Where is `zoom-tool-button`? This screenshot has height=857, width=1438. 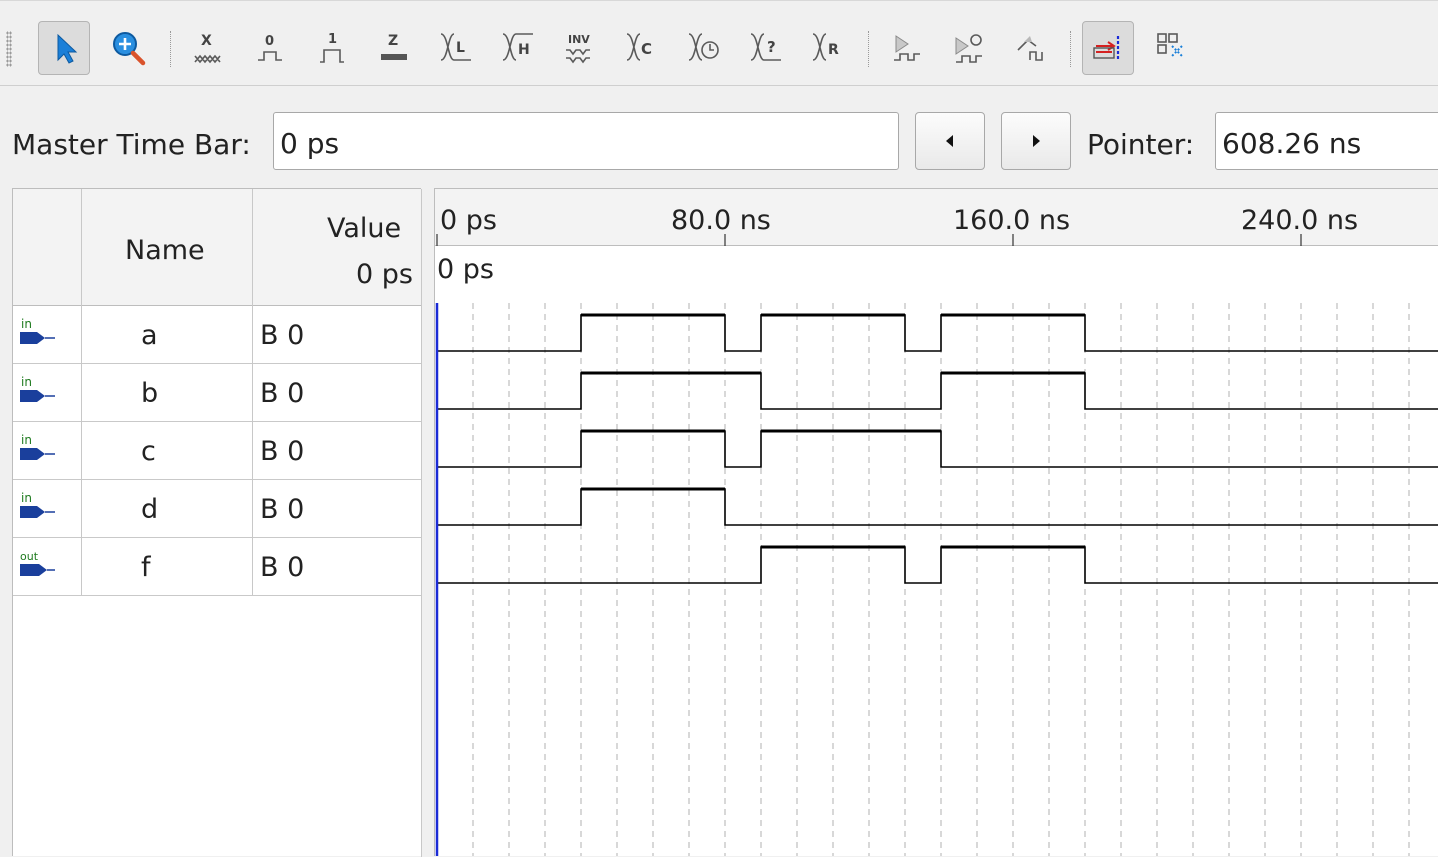 zoom-tool-button is located at coordinates (128, 48).